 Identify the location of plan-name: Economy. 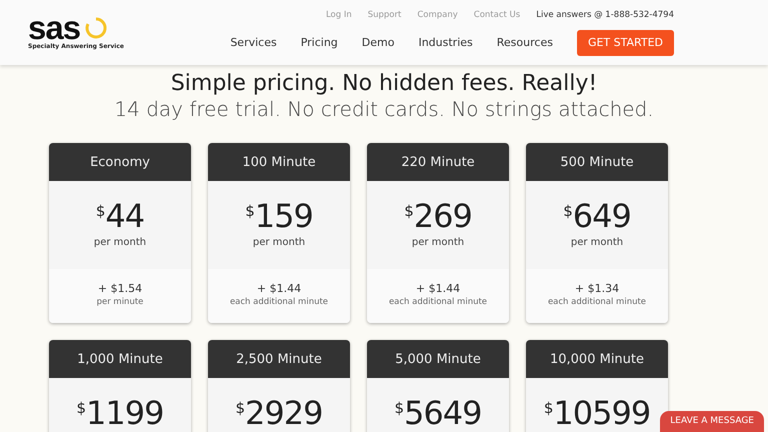
(120, 162).